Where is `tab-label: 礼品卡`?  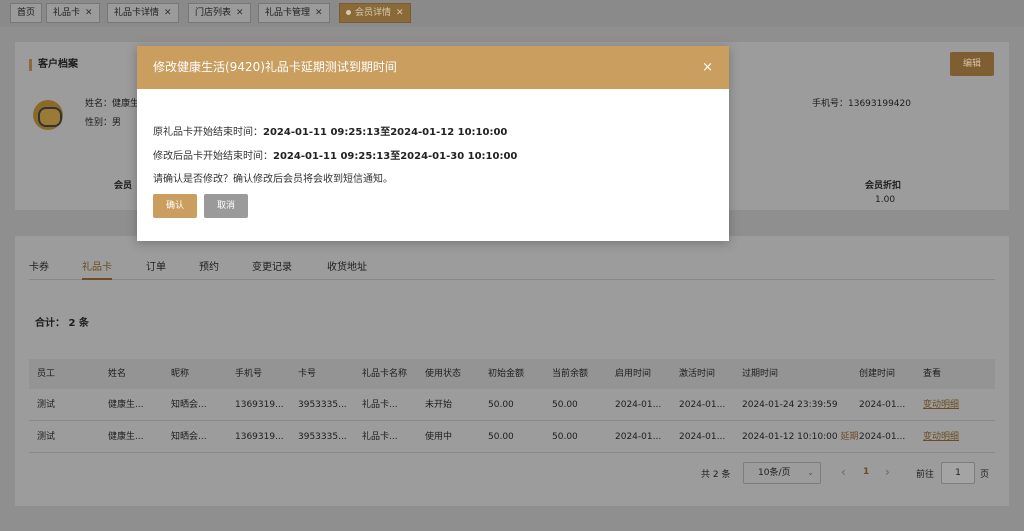
tab-label: 礼品卡 is located at coordinates (67, 13).